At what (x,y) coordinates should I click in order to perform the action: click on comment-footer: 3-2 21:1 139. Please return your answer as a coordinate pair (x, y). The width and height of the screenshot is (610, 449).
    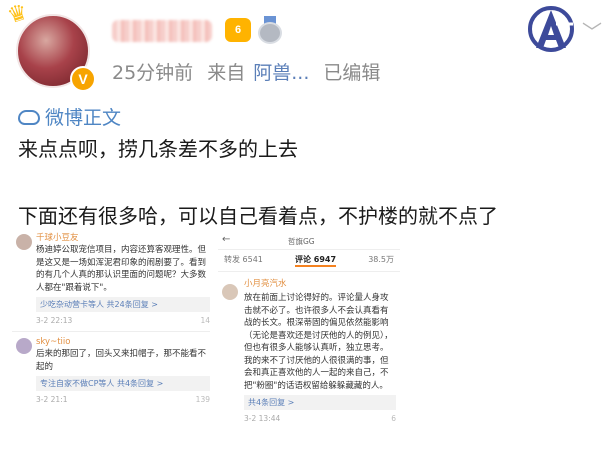
    Looking at the image, I should click on (123, 400).